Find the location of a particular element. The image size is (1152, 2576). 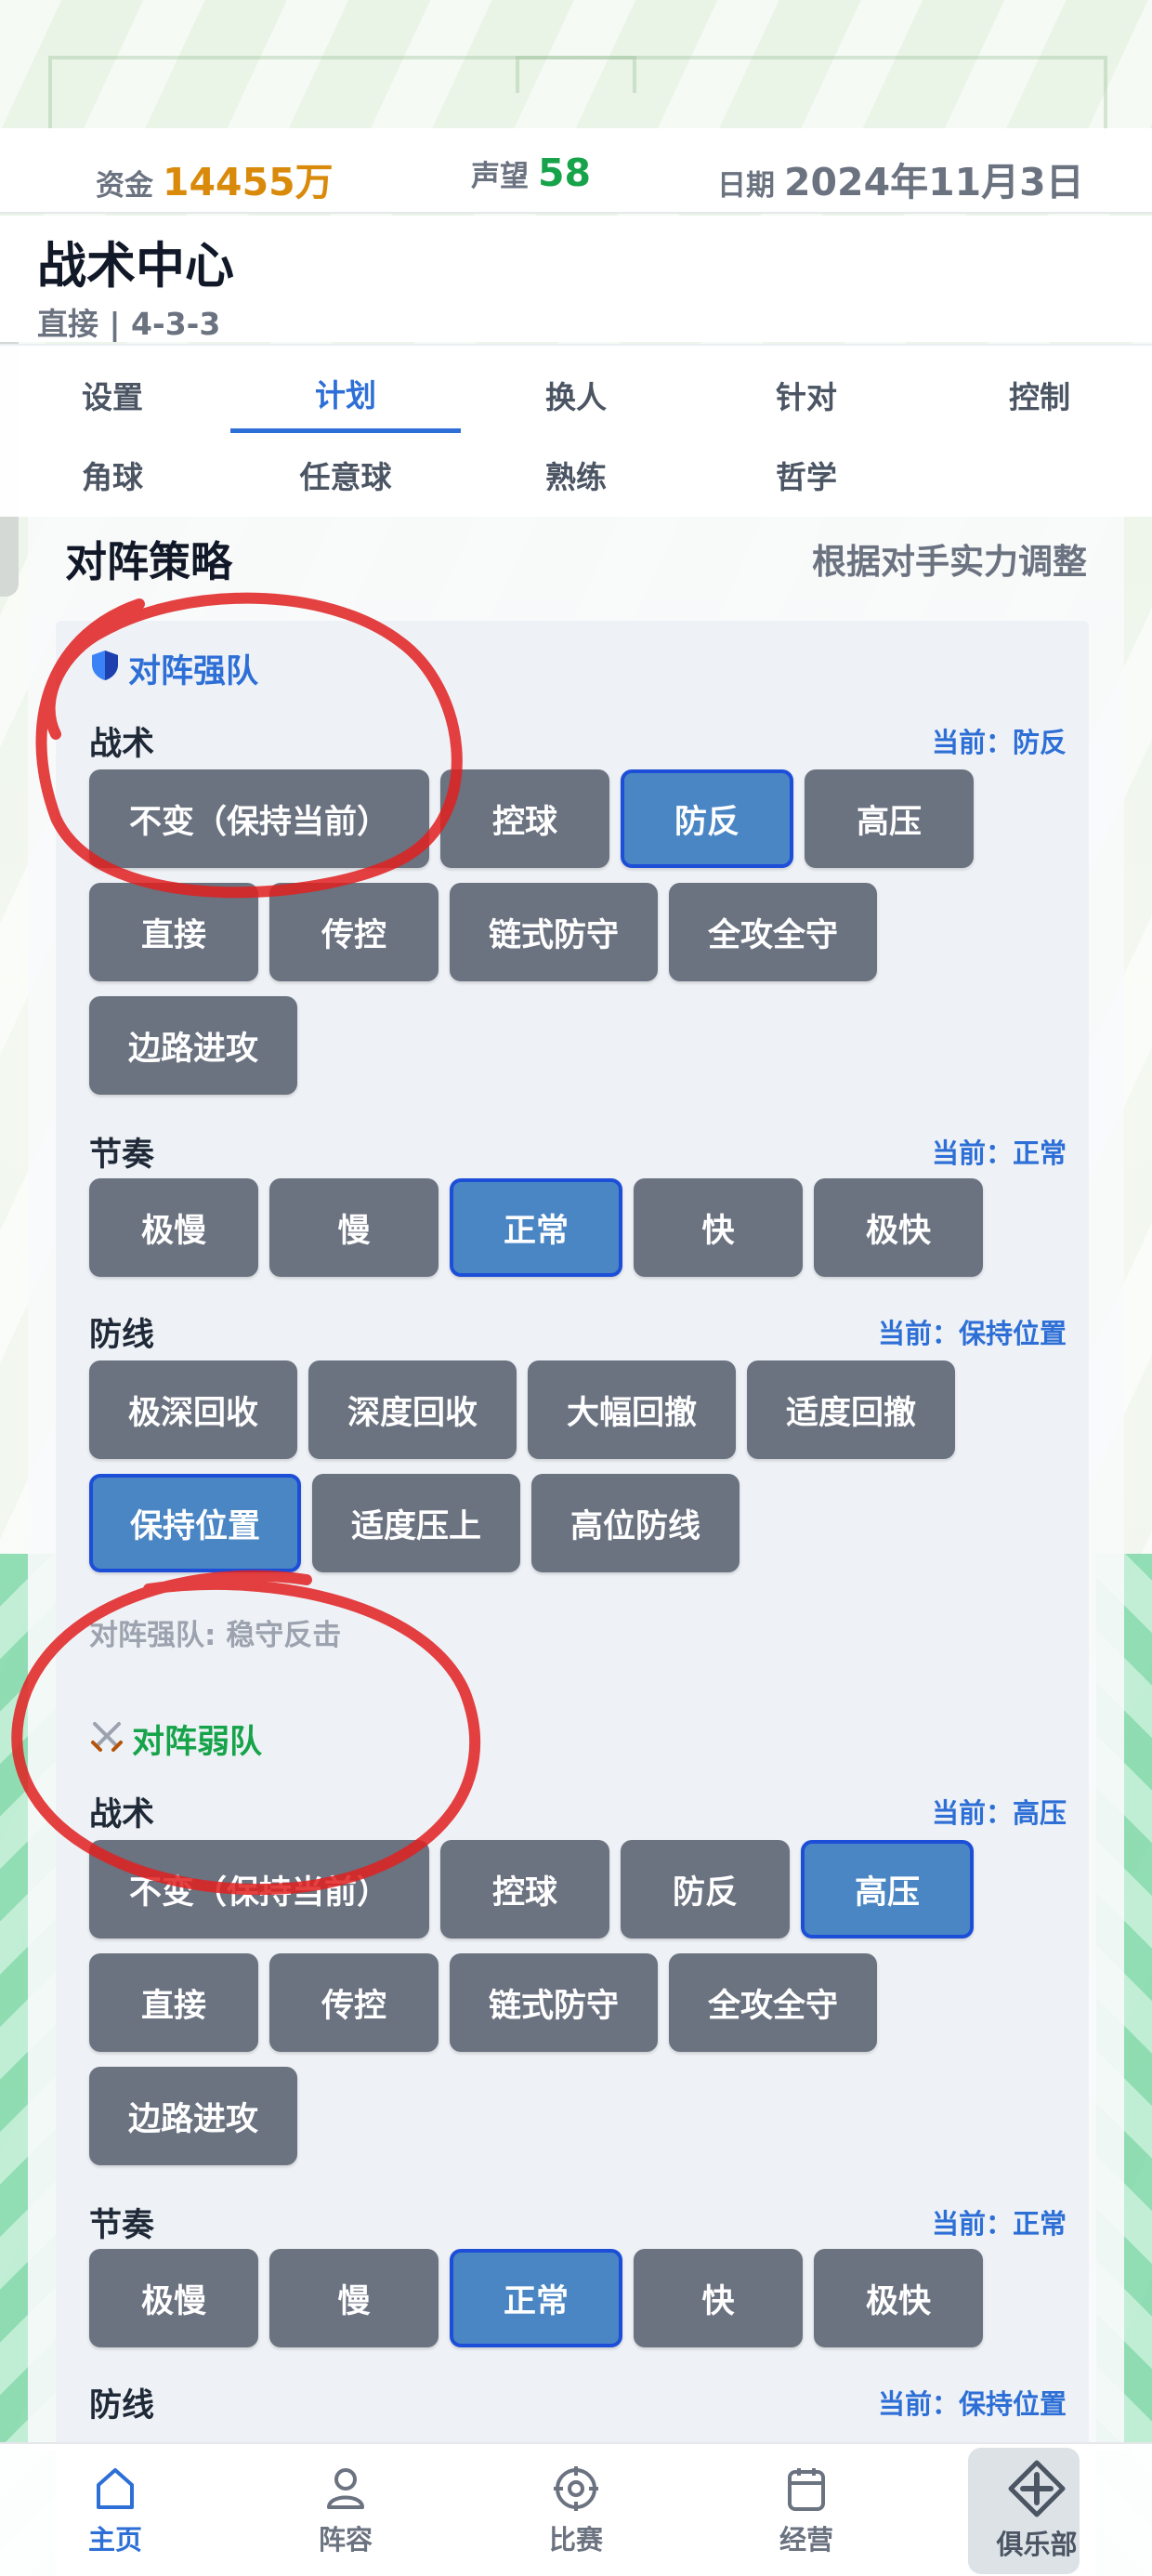

shield-icon is located at coordinates (105, 669).